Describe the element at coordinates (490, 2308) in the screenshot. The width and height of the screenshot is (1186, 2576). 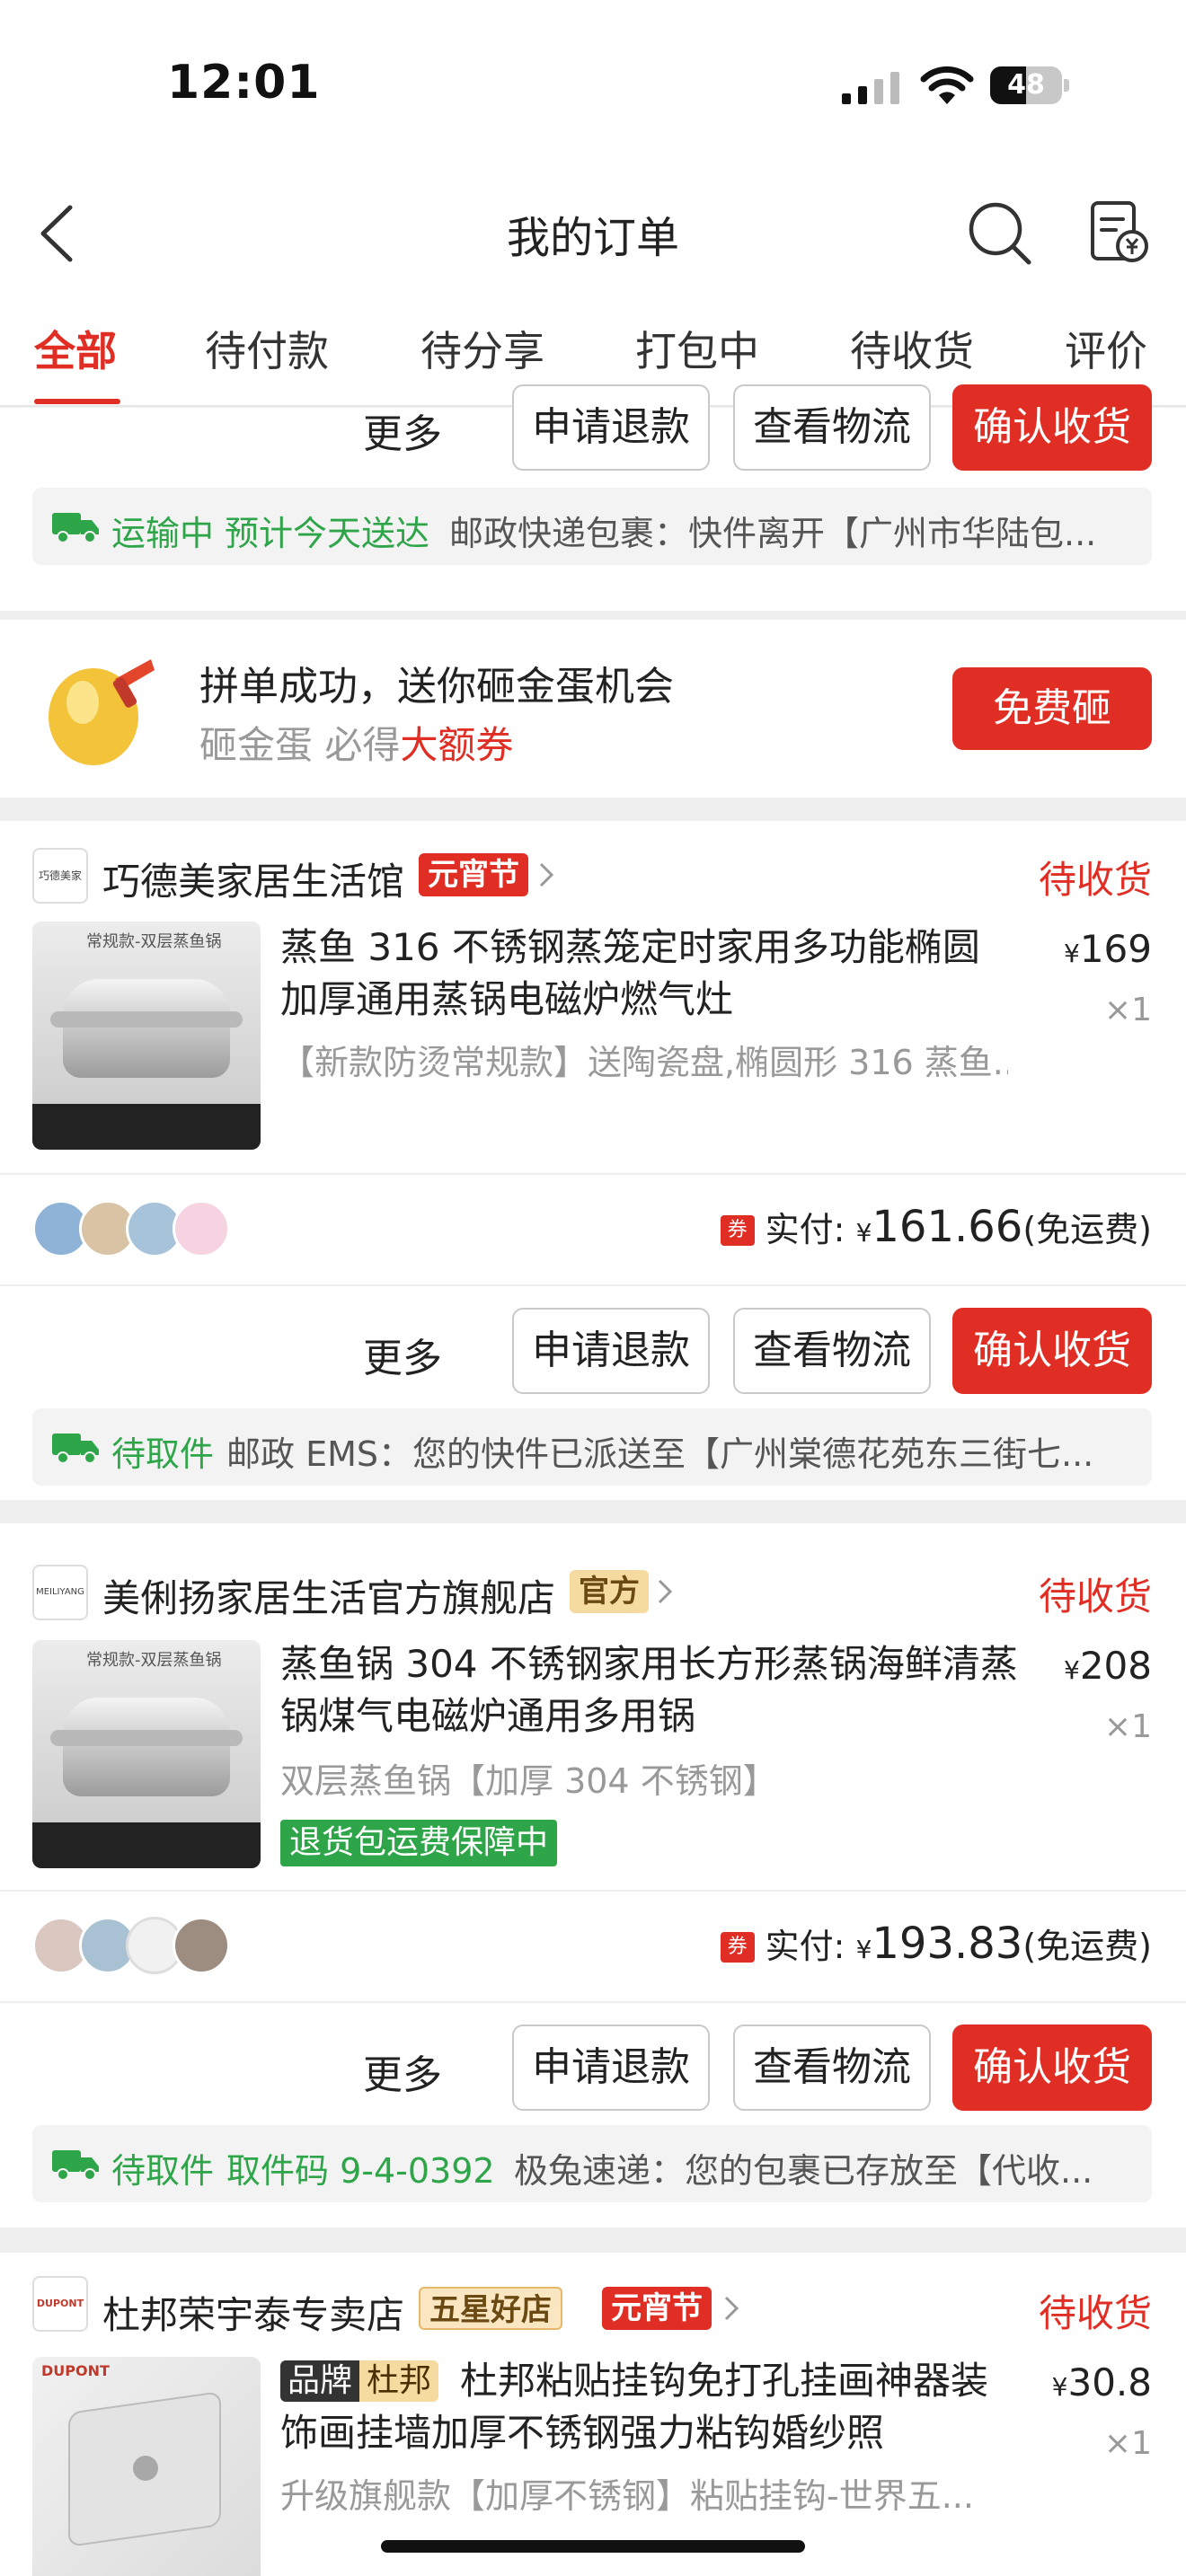
I see `five-star-store-badge: 五星好店` at that location.